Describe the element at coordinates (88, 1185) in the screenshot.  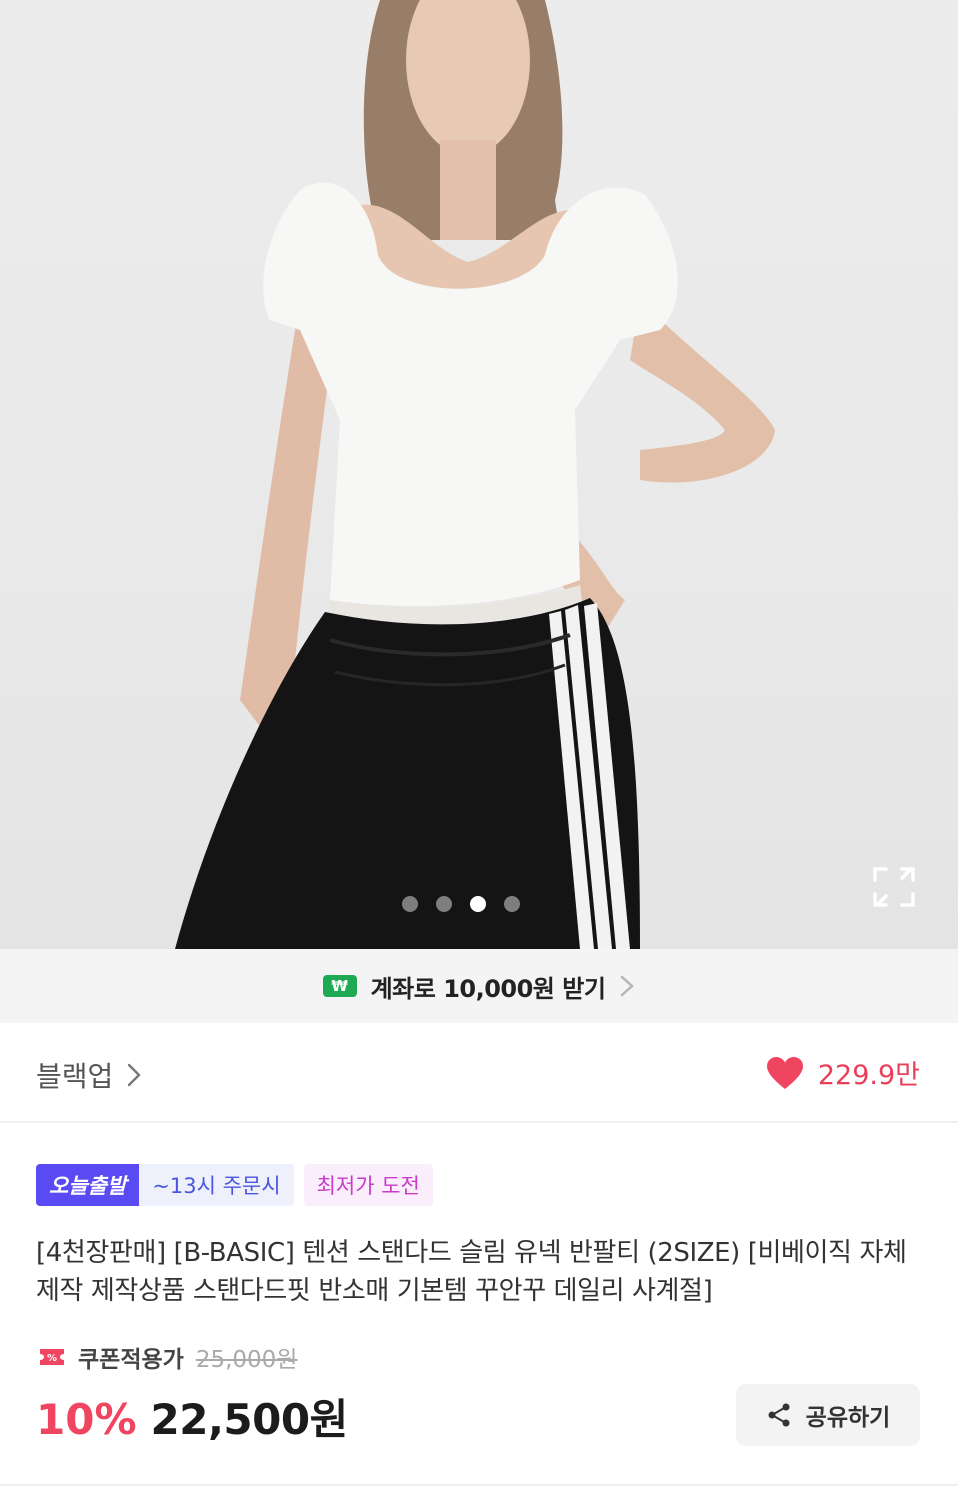
I see `today-shipping-badge: 오늘출발` at that location.